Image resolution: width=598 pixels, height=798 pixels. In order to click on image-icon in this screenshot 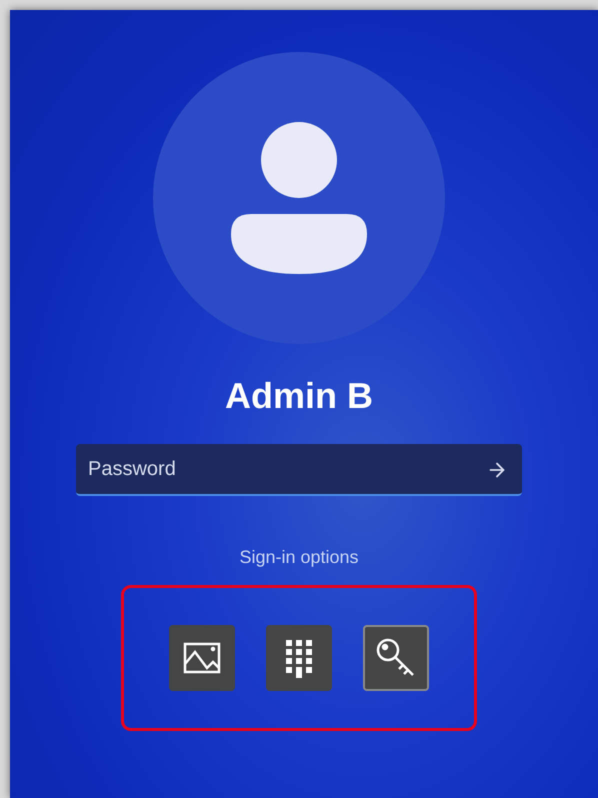, I will do `click(202, 658)`.